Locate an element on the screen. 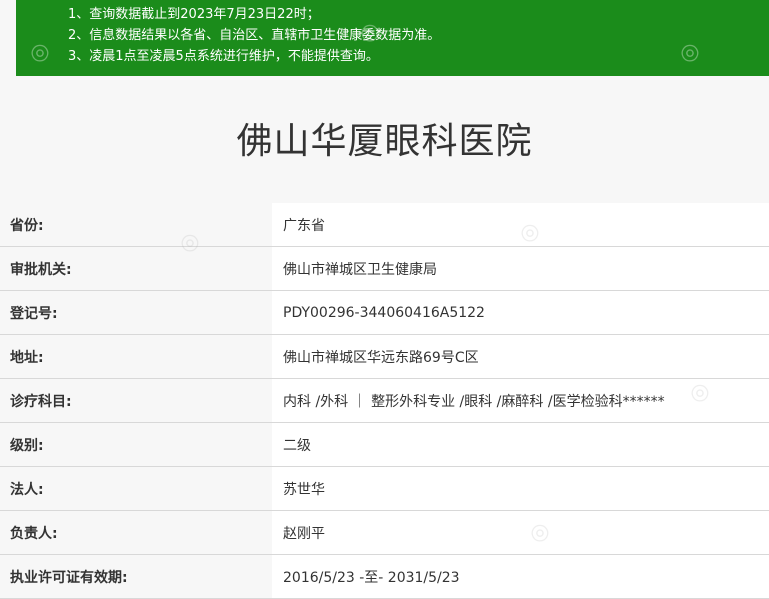  table-row: 登记号: PDY00296-344060416A5122 is located at coordinates (384, 312).